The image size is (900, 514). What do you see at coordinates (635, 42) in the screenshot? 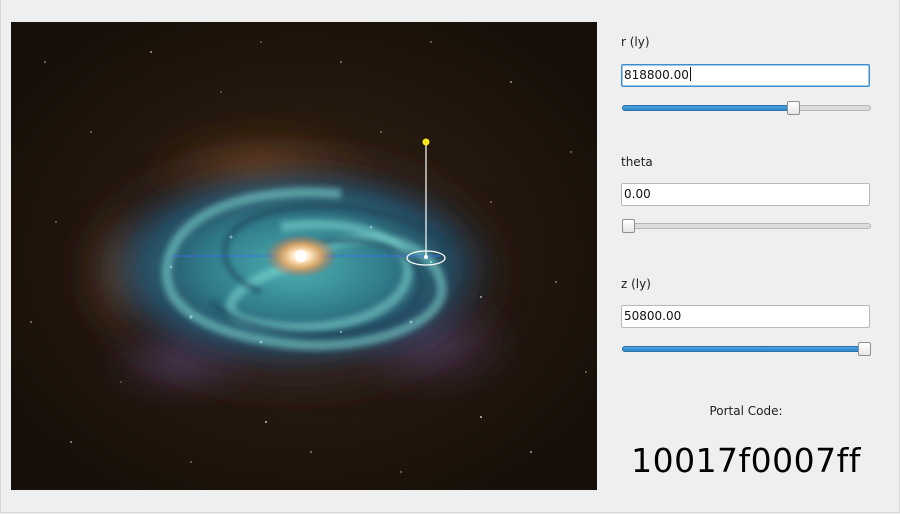
I see `r-label: r (ly)` at bounding box center [635, 42].